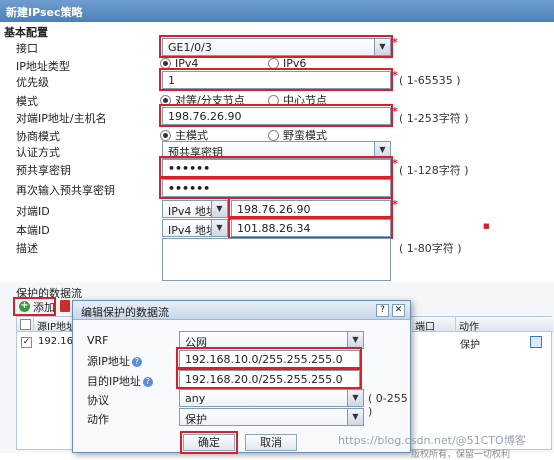 The height and width of the screenshot is (460, 554). What do you see at coordinates (65, 190) in the screenshot?
I see `psk-confirm-label: 再次输入预共享密钥` at bounding box center [65, 190].